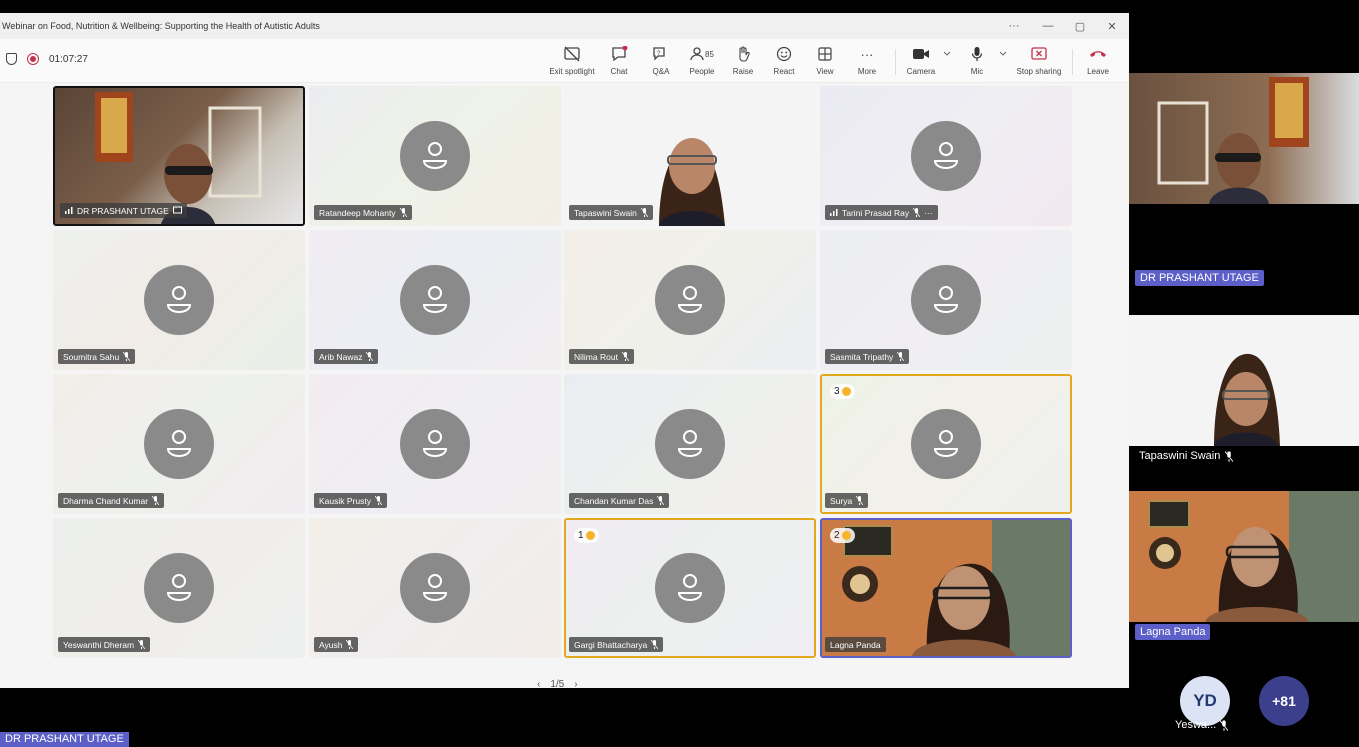  Describe the element at coordinates (1003, 62) in the screenshot. I see `mic-options-button` at that location.